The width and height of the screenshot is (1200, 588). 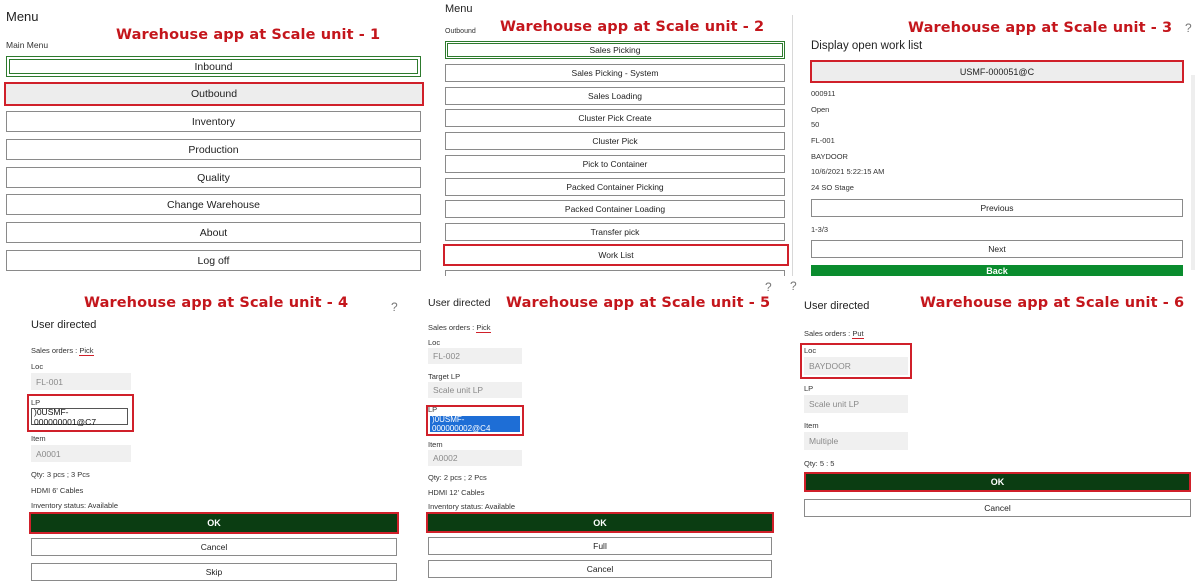 I want to click on loc-field: FL-001, so click(x=81, y=381).